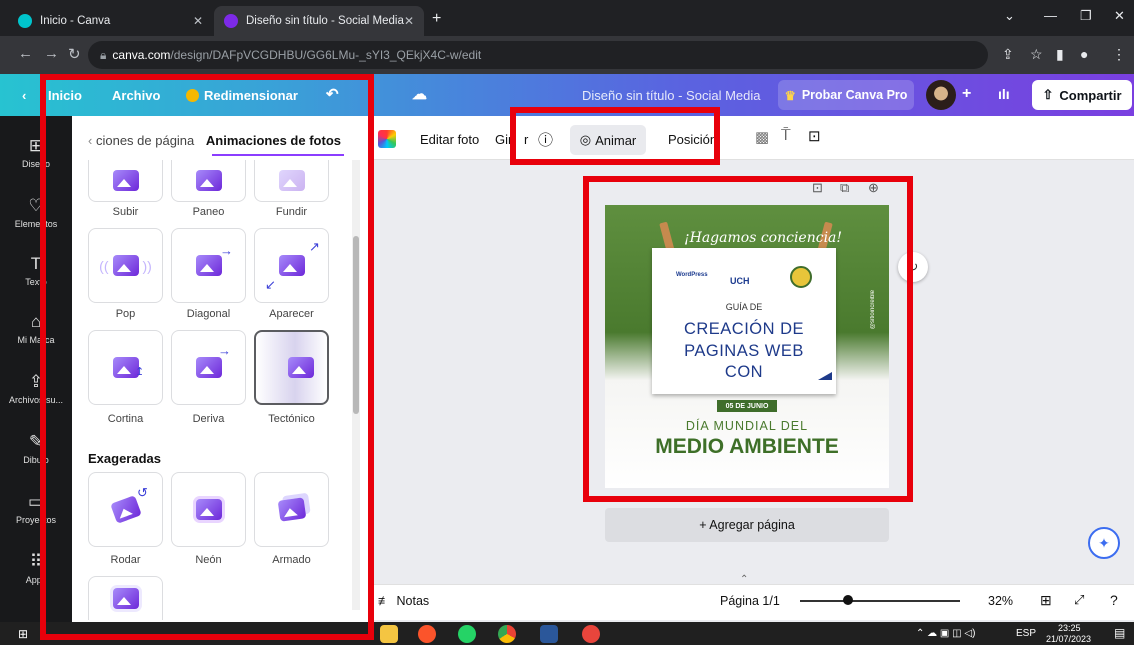 This screenshot has width=1134, height=645. I want to click on notes-label: Notas, so click(413, 601).